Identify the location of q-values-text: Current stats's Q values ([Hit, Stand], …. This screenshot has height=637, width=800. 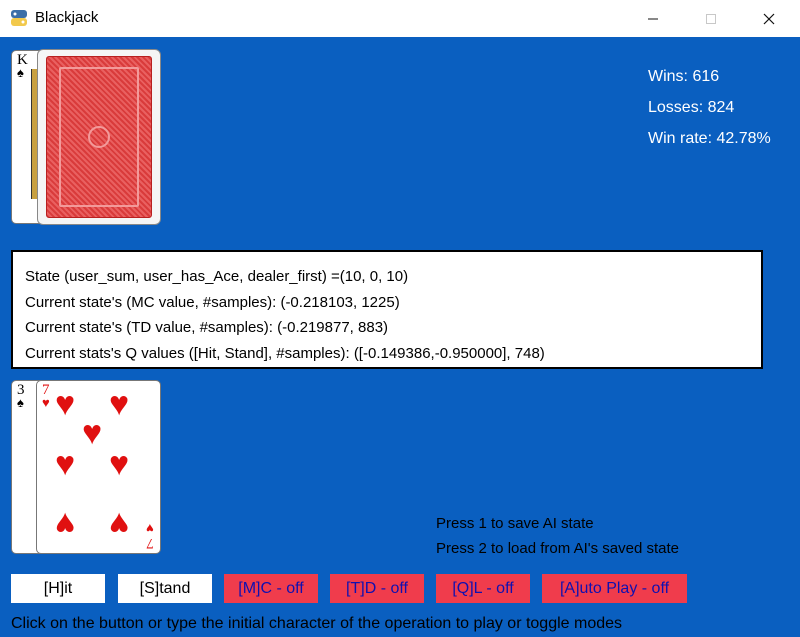
(285, 353).